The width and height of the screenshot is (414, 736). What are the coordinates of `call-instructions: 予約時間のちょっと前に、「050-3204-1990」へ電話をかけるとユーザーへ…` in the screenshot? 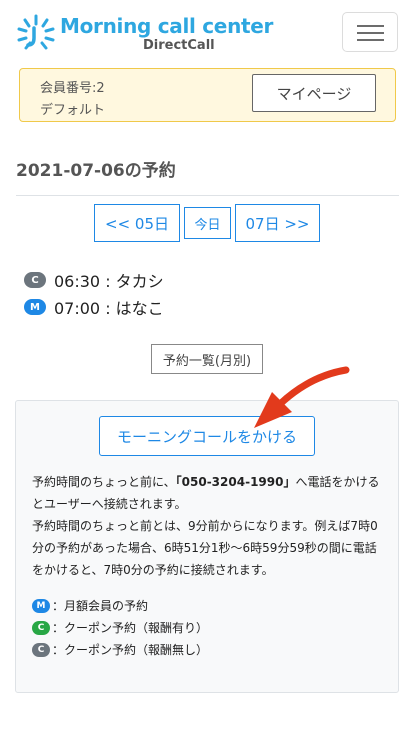 It's located at (210, 526).